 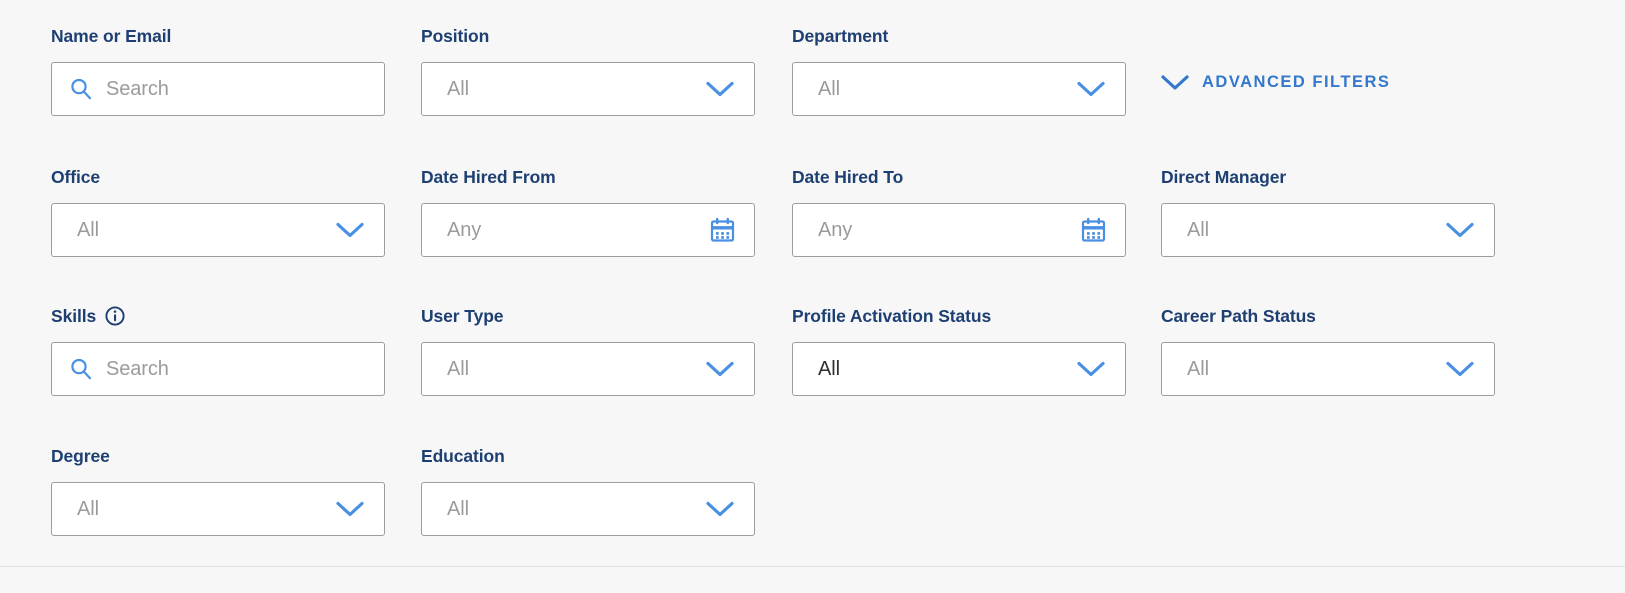 I want to click on filter-field-education: Education All, so click(x=588, y=490).